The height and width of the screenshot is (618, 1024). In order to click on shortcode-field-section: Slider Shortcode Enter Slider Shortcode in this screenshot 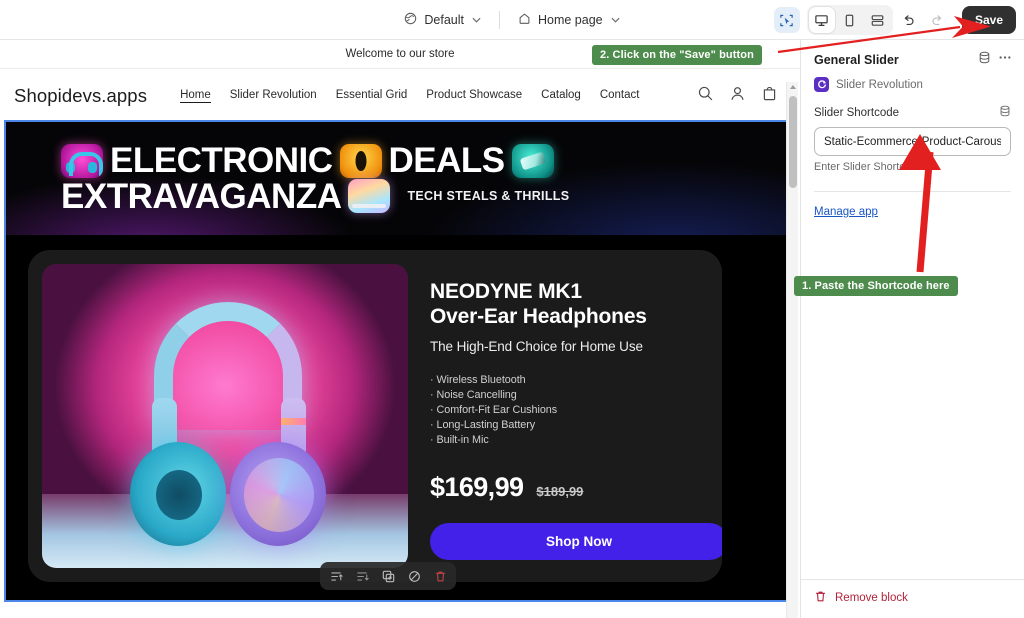, I will do `click(912, 148)`.